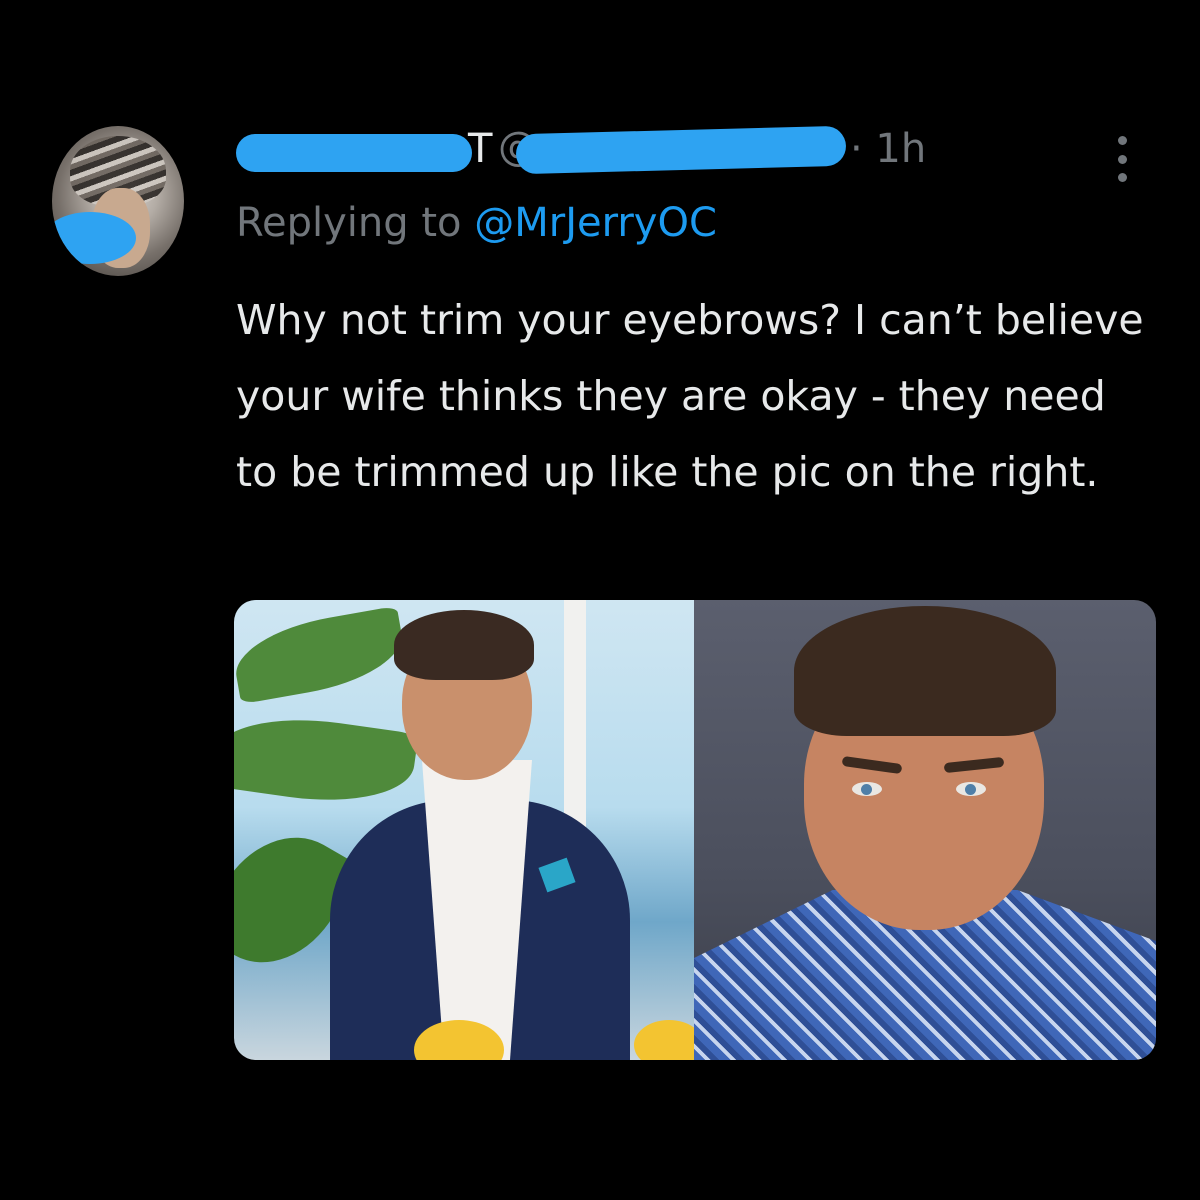  What do you see at coordinates (971, 789) in the screenshot?
I see `right-eye` at bounding box center [971, 789].